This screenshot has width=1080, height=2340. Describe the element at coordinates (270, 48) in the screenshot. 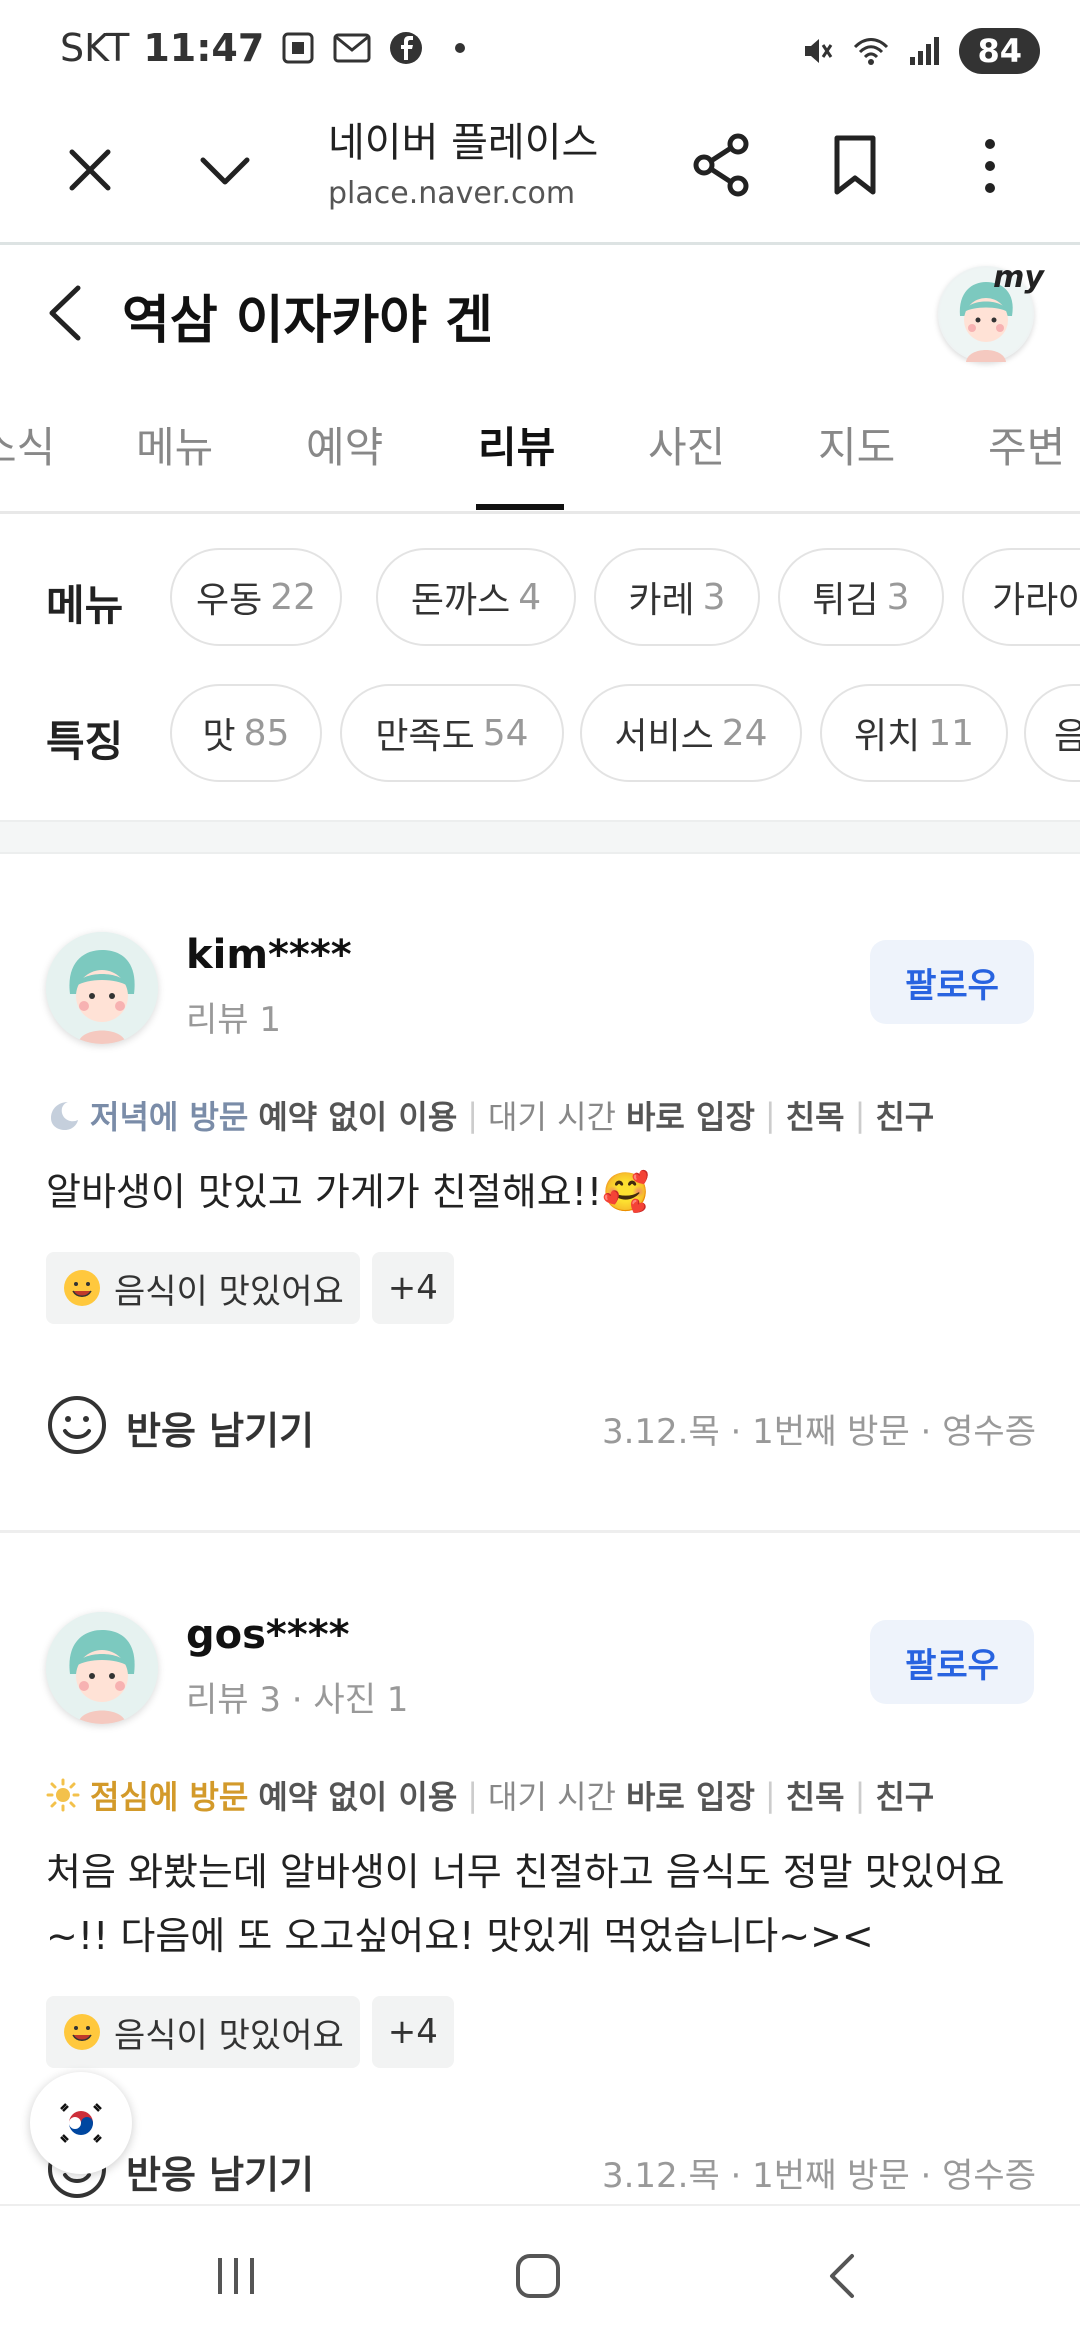

I see `status-left: SKT 11:47` at that location.